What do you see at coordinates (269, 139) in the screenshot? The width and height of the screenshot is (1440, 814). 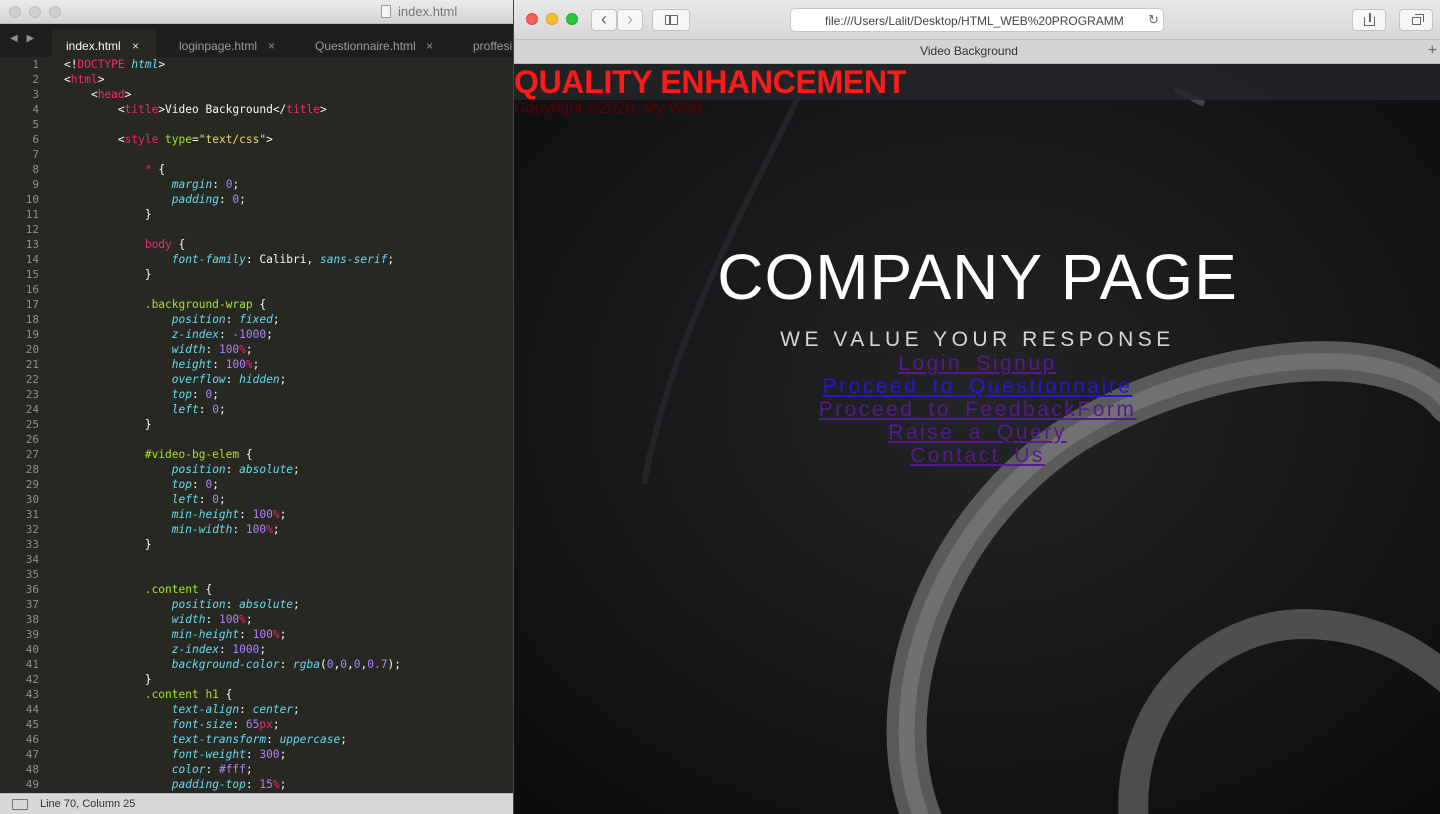 I see `code-token: >` at bounding box center [269, 139].